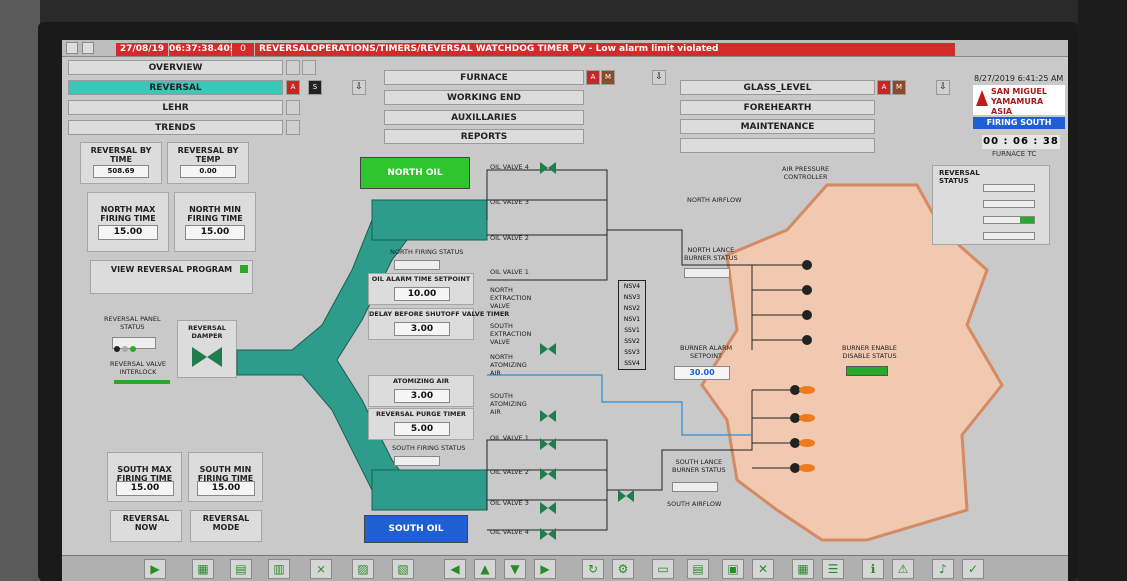 This screenshot has width=1127, height=581. Describe the element at coordinates (429, 220) in the screenshot. I see `north-duct` at that location.